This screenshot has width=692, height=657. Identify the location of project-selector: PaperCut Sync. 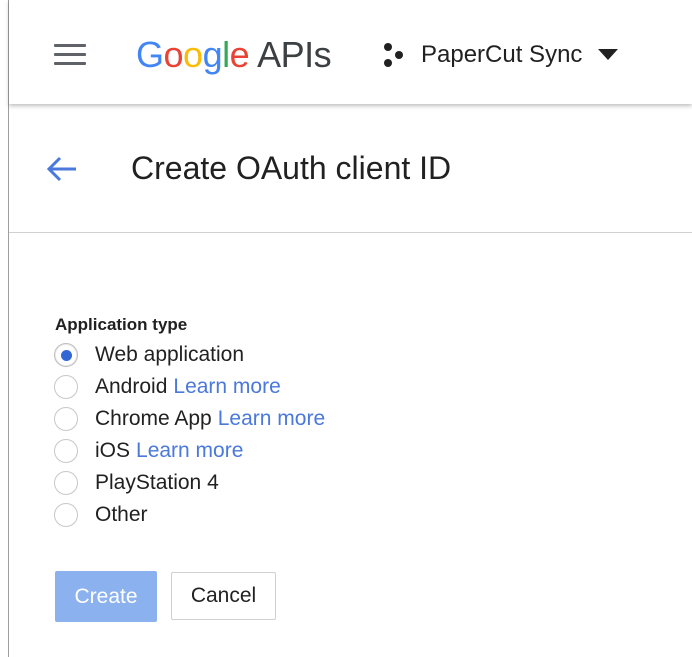
(499, 55).